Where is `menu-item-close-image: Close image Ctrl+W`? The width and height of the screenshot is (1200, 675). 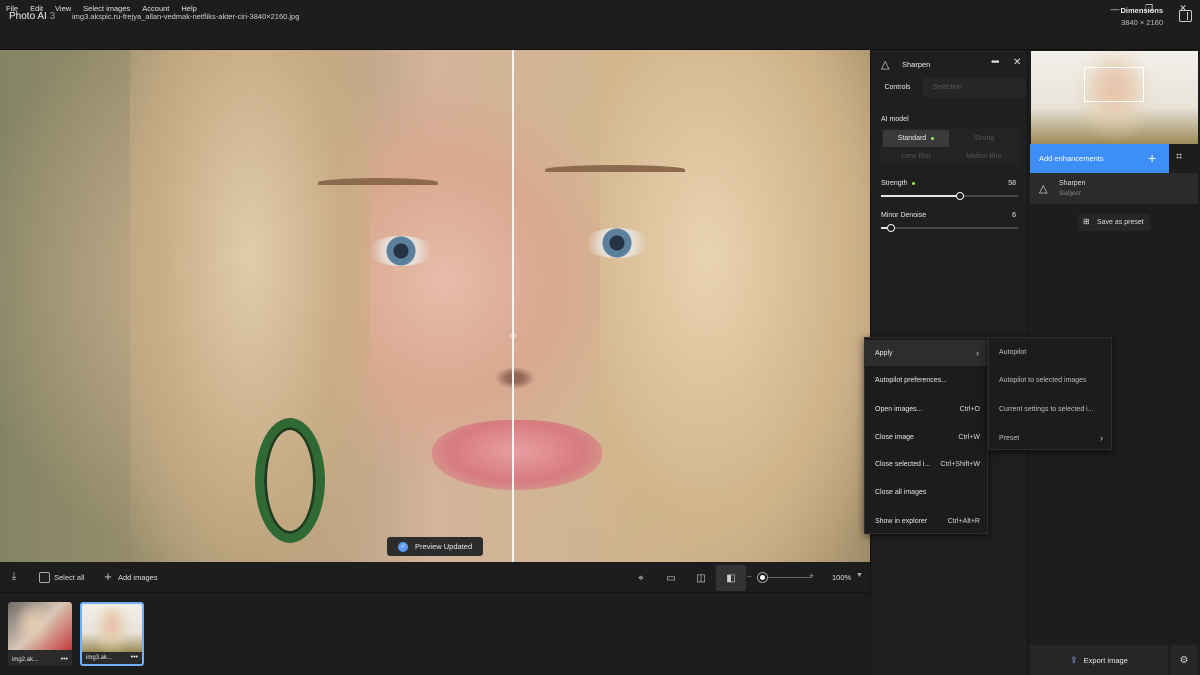
menu-item-close-image: Close image Ctrl+W is located at coordinates (927, 437).